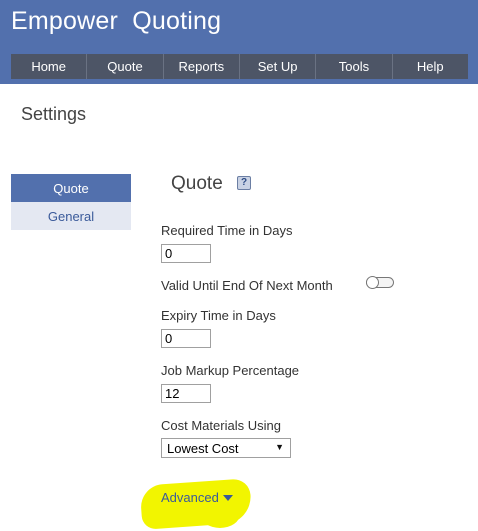 This screenshot has height=531, width=478. I want to click on cost-materials-select: Lowest Cost ▼, so click(226, 448).